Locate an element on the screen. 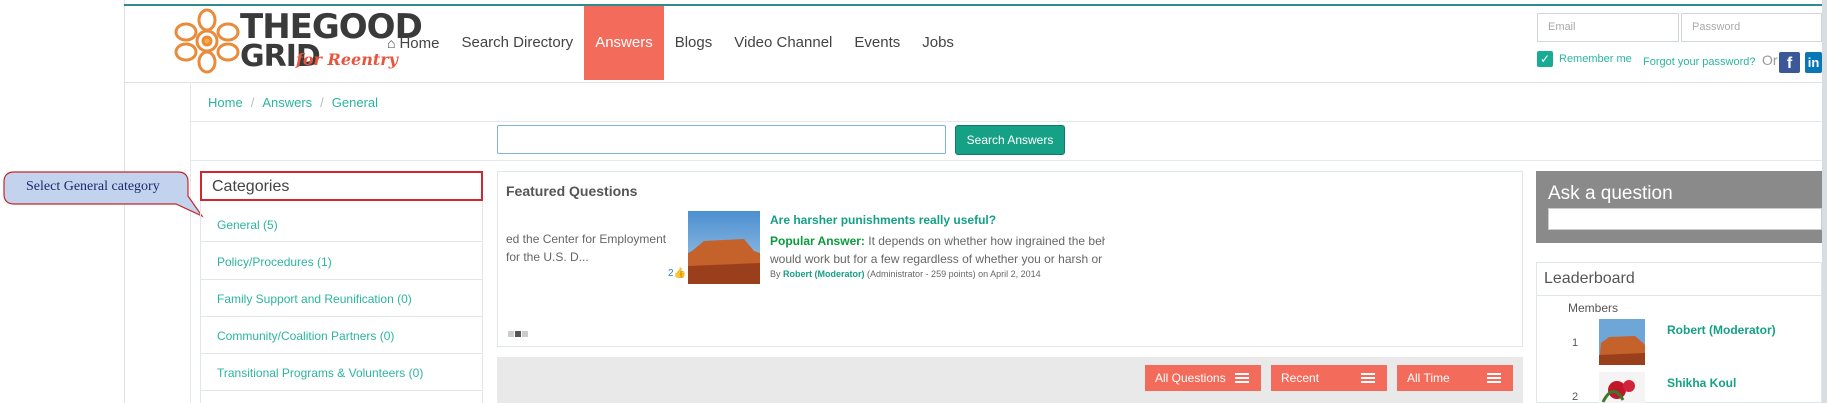  nav-answers: Answers is located at coordinates (624, 43).